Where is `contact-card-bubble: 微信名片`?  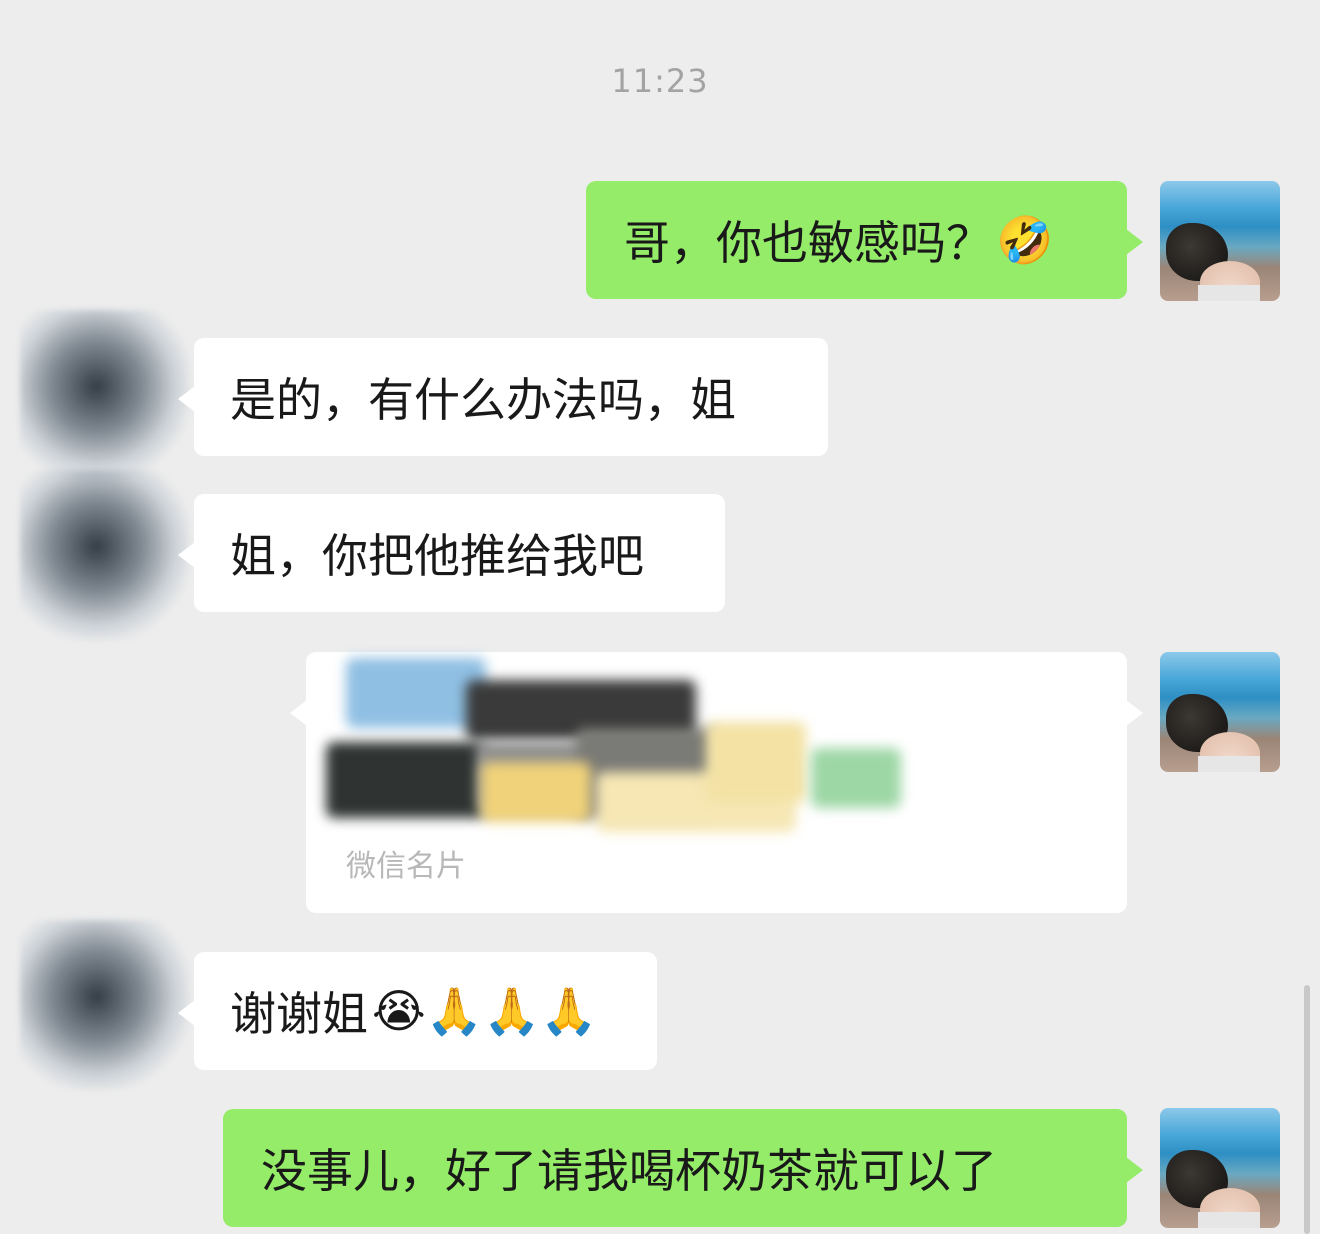
contact-card-bubble: 微信名片 is located at coordinates (716, 782).